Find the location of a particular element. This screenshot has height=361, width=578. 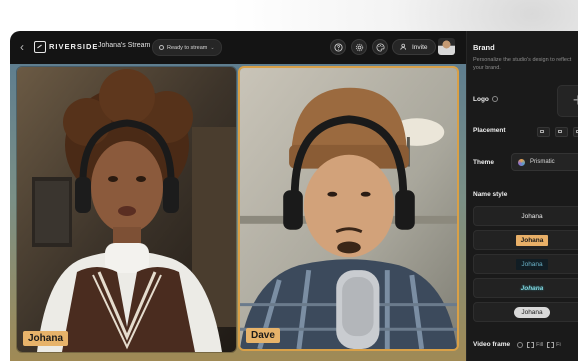

placement-bottom-button is located at coordinates (575, 132).